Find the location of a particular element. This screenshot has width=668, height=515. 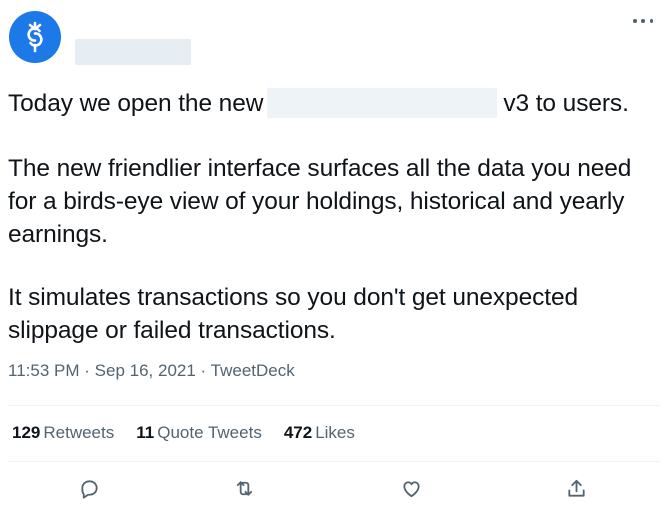

quote-tweets-stat: 11 Quote Tweets is located at coordinates (199, 433).